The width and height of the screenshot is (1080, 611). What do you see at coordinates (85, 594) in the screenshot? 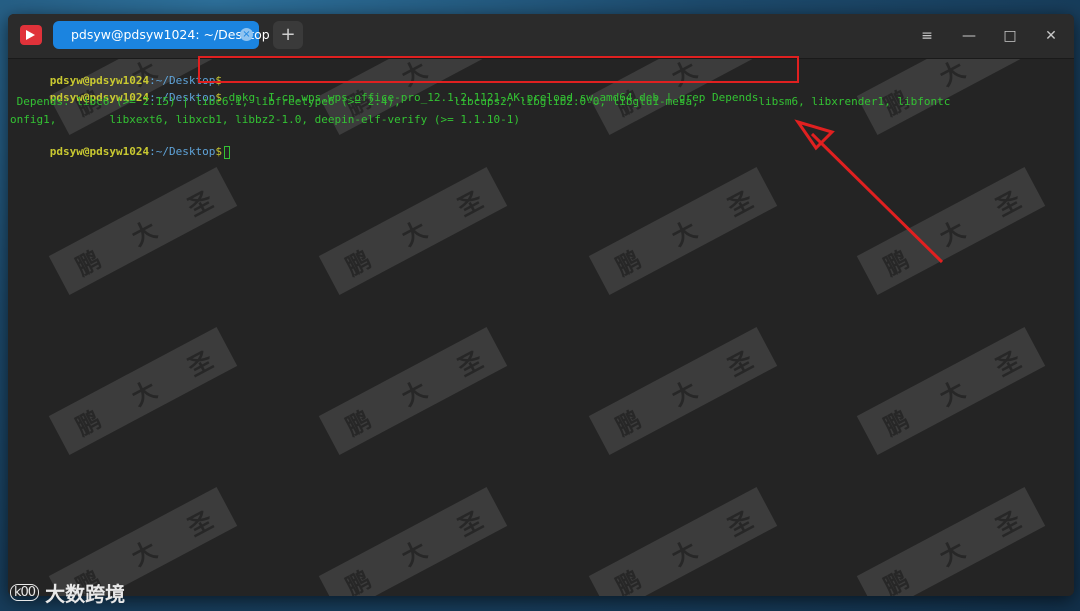
I see `brand-name: 大数跨境` at bounding box center [85, 594].